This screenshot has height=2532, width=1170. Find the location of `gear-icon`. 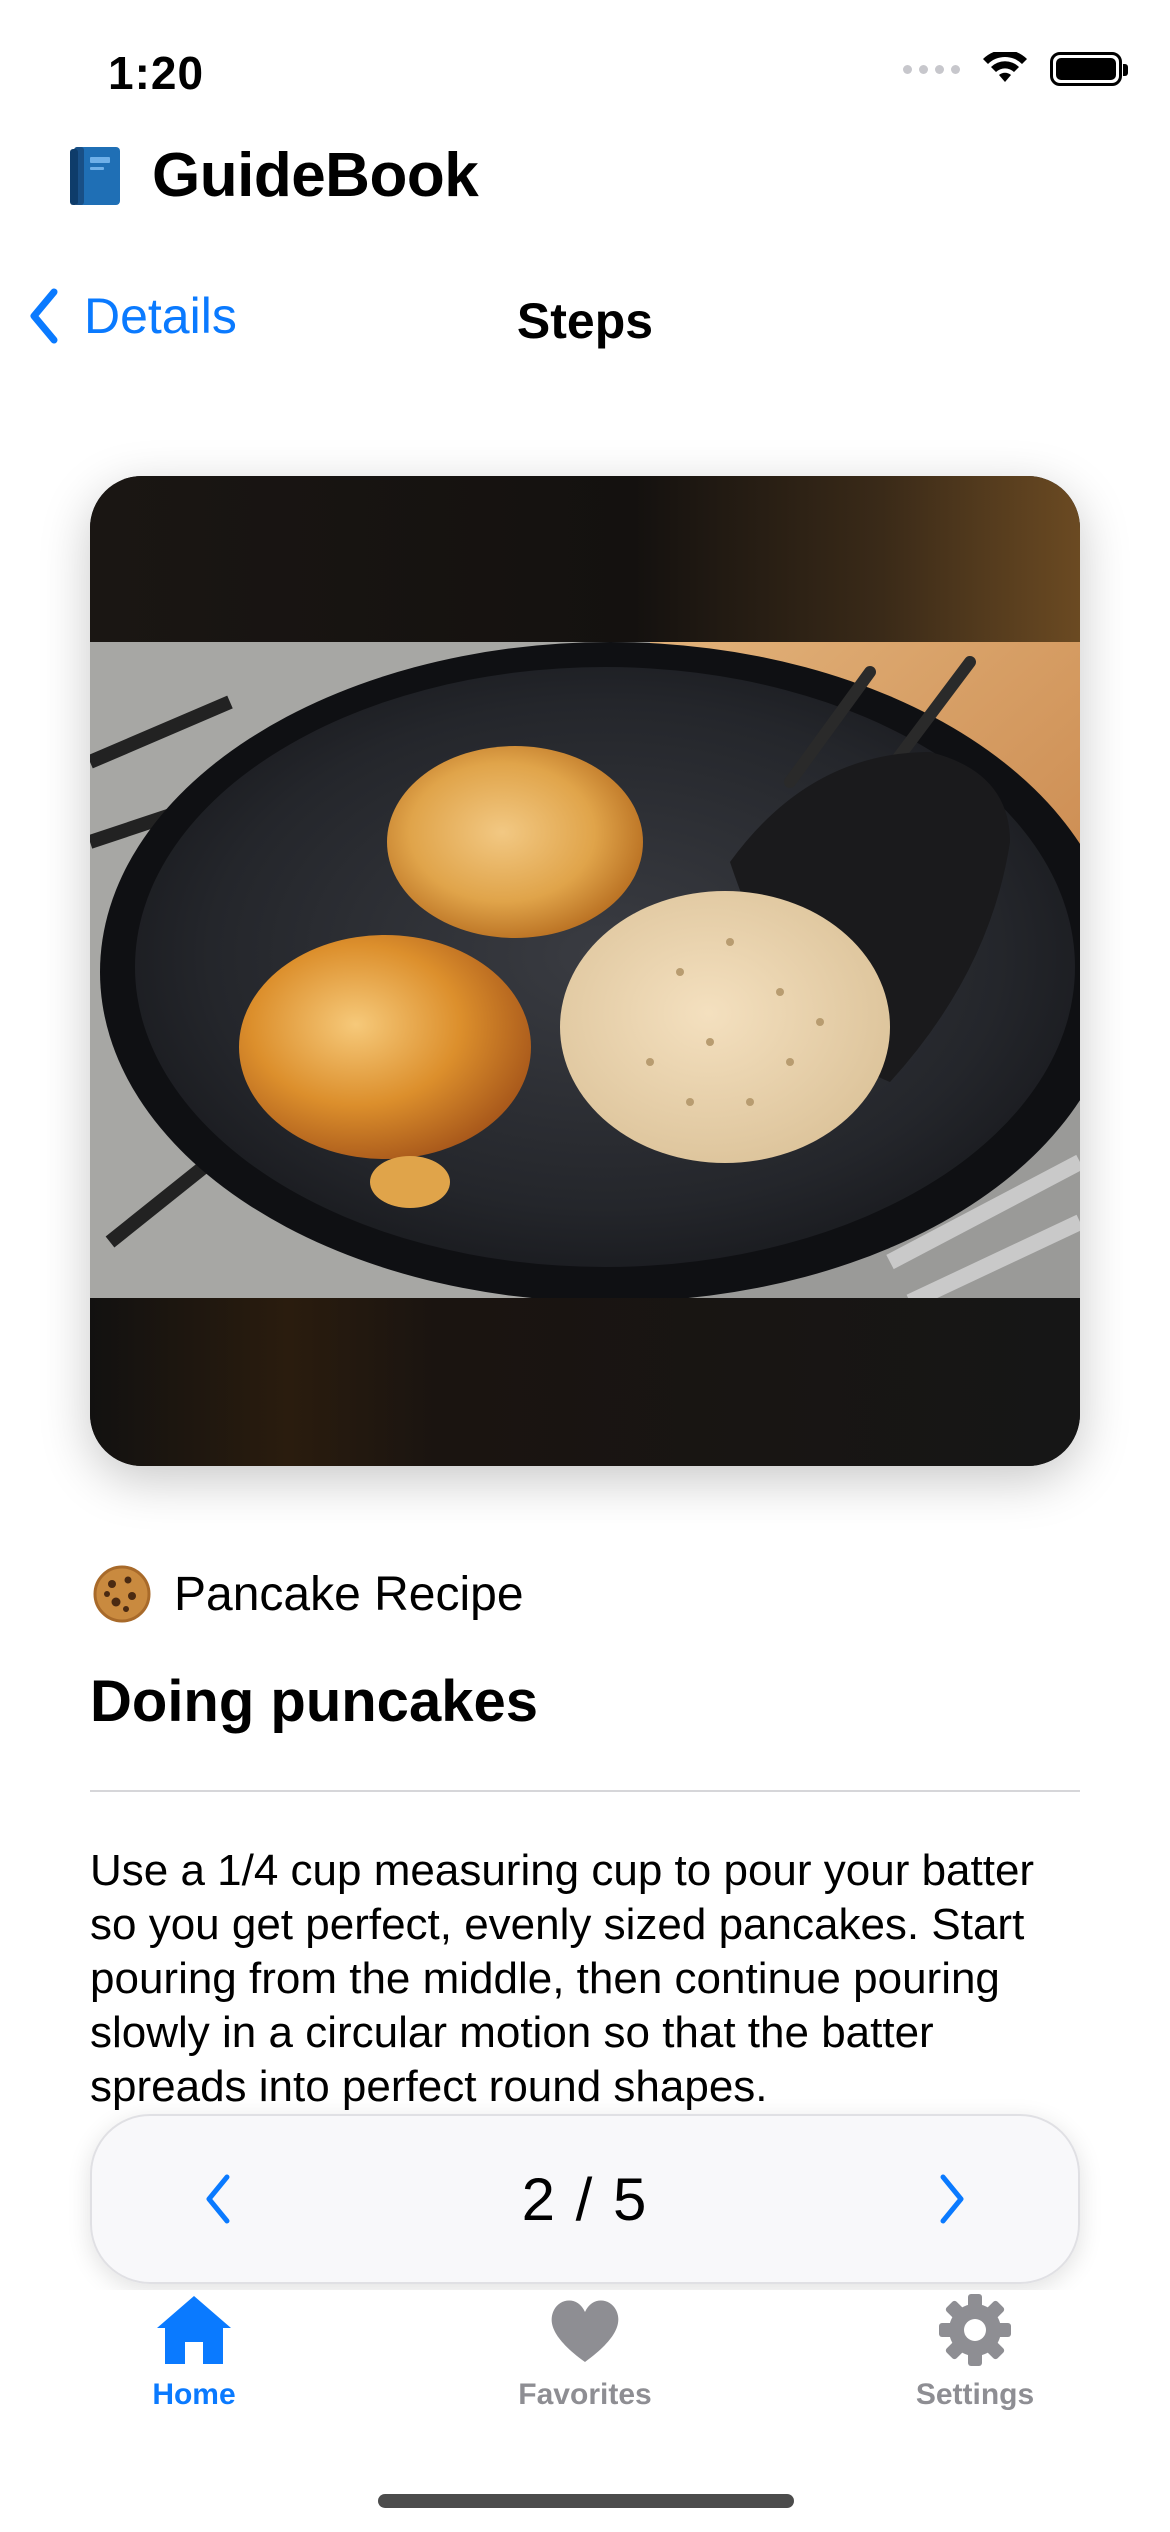

gear-icon is located at coordinates (975, 2330).